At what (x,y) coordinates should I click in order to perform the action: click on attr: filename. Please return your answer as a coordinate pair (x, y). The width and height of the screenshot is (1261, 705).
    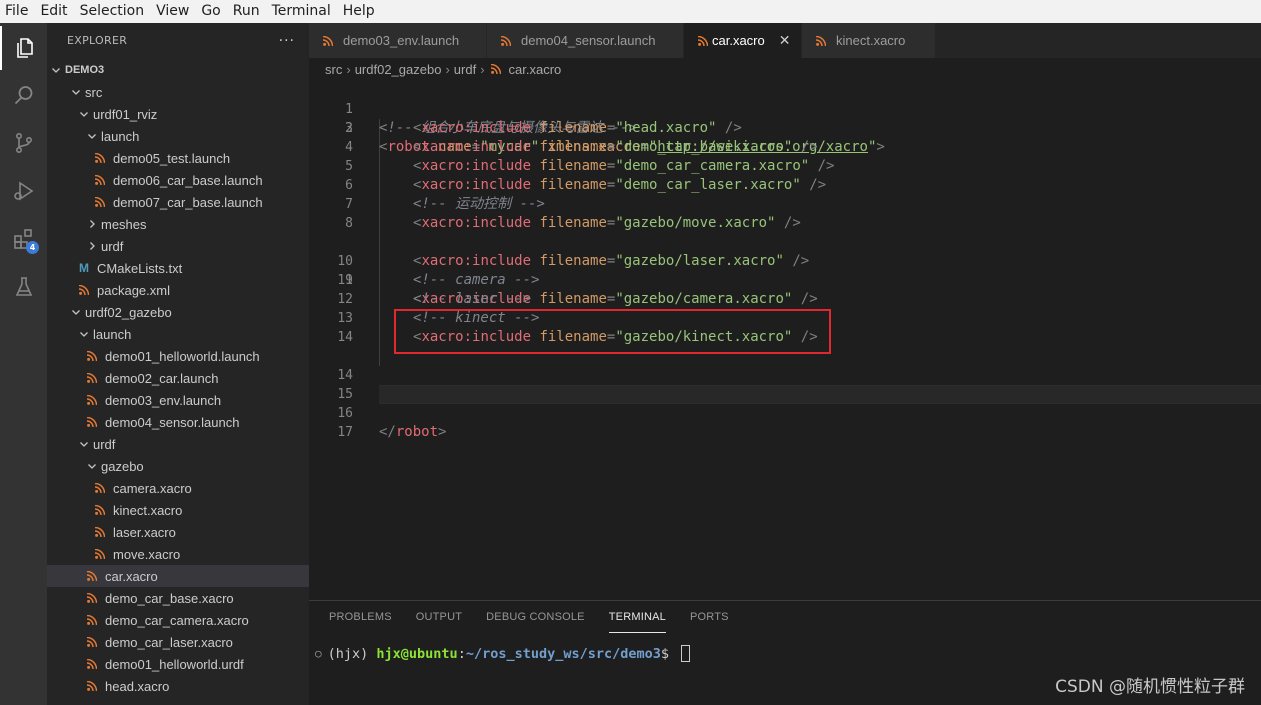
    Looking at the image, I should click on (573, 147).